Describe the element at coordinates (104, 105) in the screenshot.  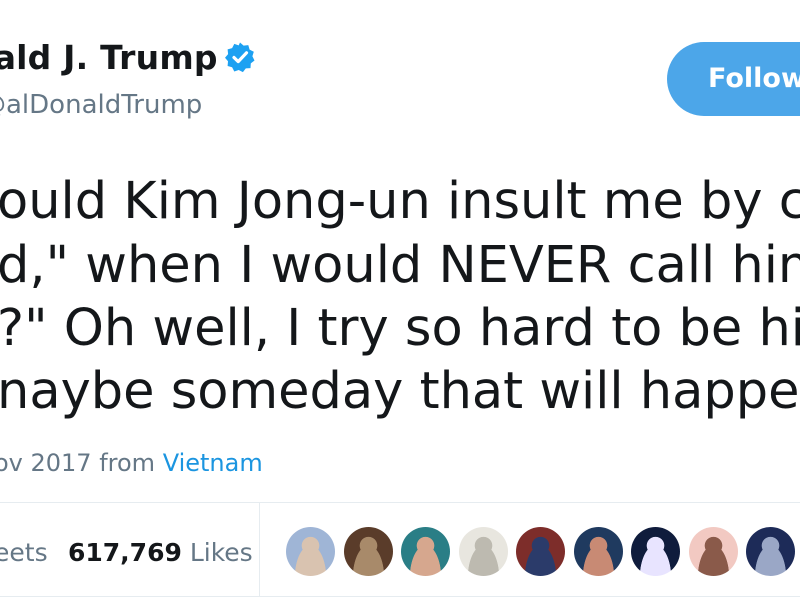
I see `author-handle-text: alDonaldTrump` at that location.